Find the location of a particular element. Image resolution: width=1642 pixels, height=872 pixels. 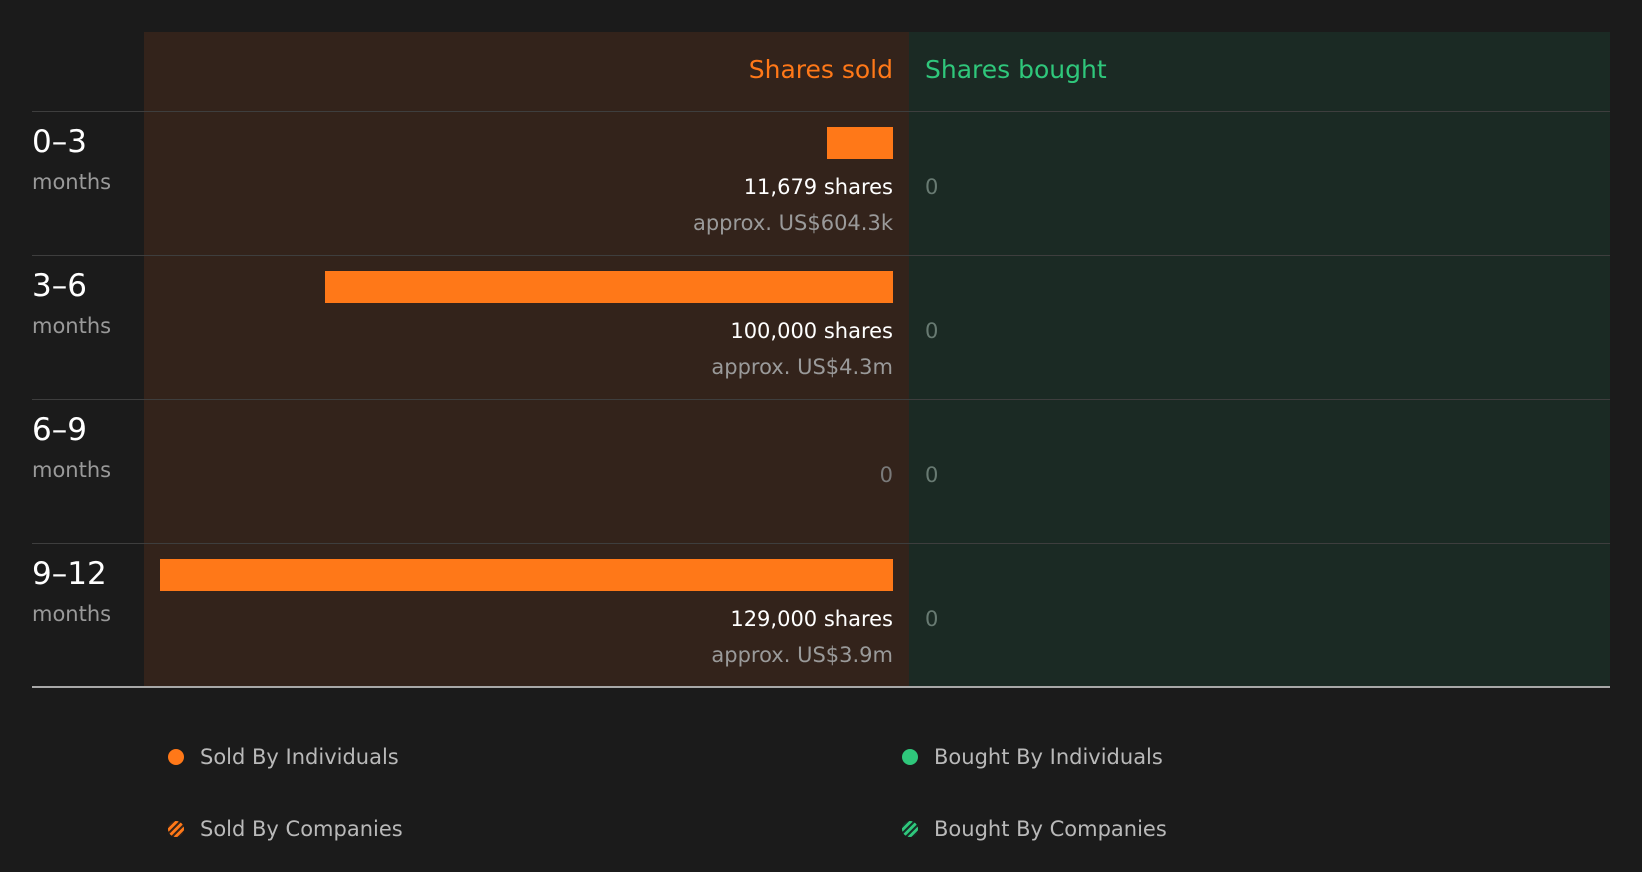

period-label: 3–6 is located at coordinates (59, 286).